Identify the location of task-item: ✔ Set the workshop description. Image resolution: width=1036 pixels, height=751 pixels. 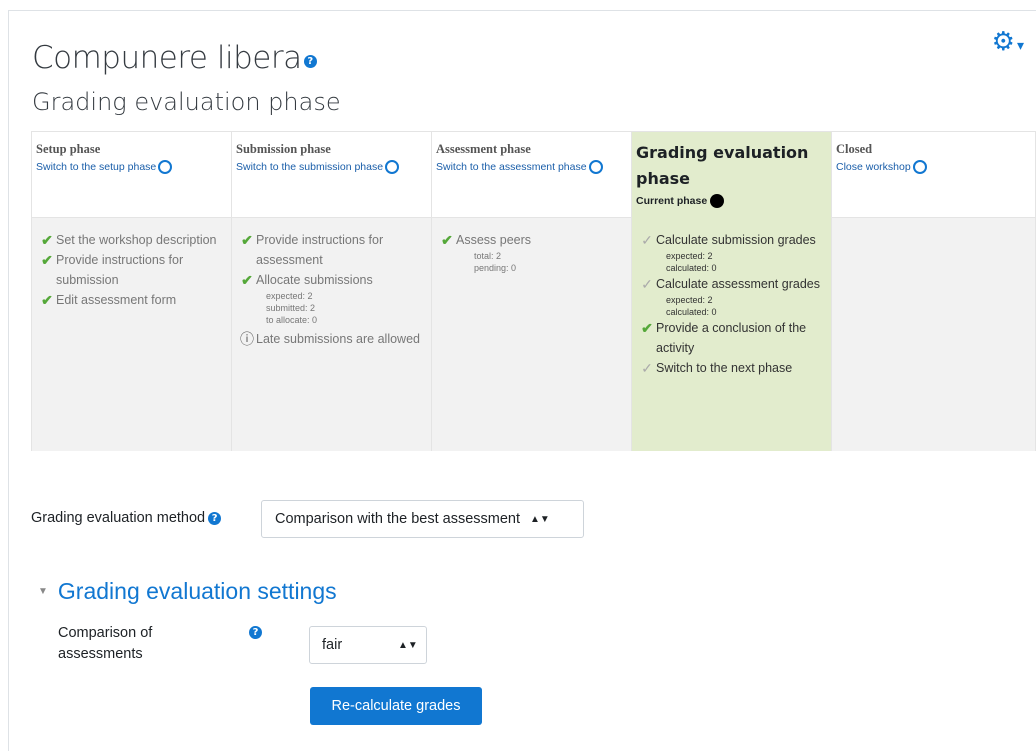
(131, 240).